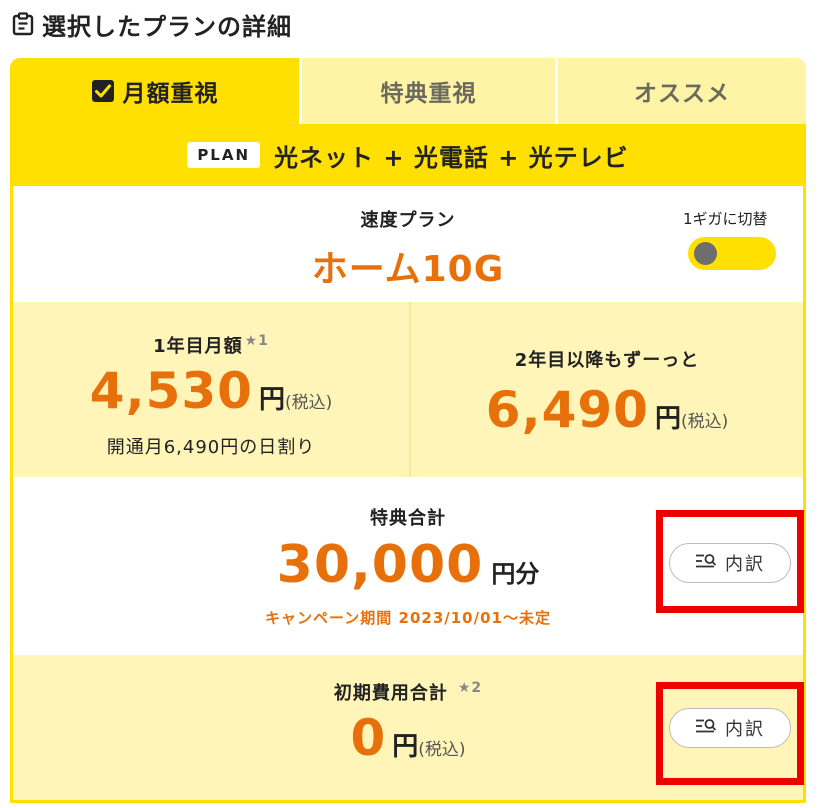 The height and width of the screenshot is (808, 820). I want to click on first-month-prorate-note: 開通月6,490円の日割り, so click(211, 447).